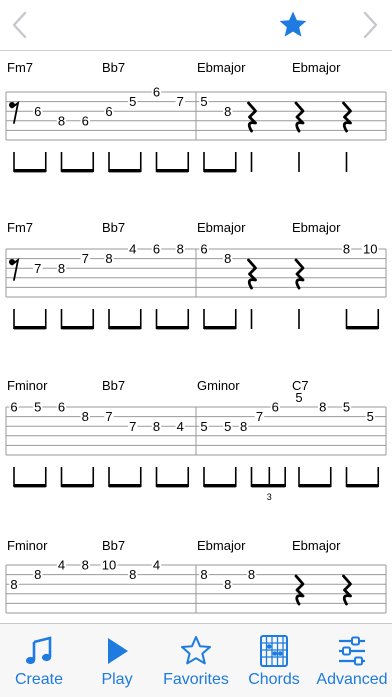  I want to click on chevron-right-icon, so click(370, 25).